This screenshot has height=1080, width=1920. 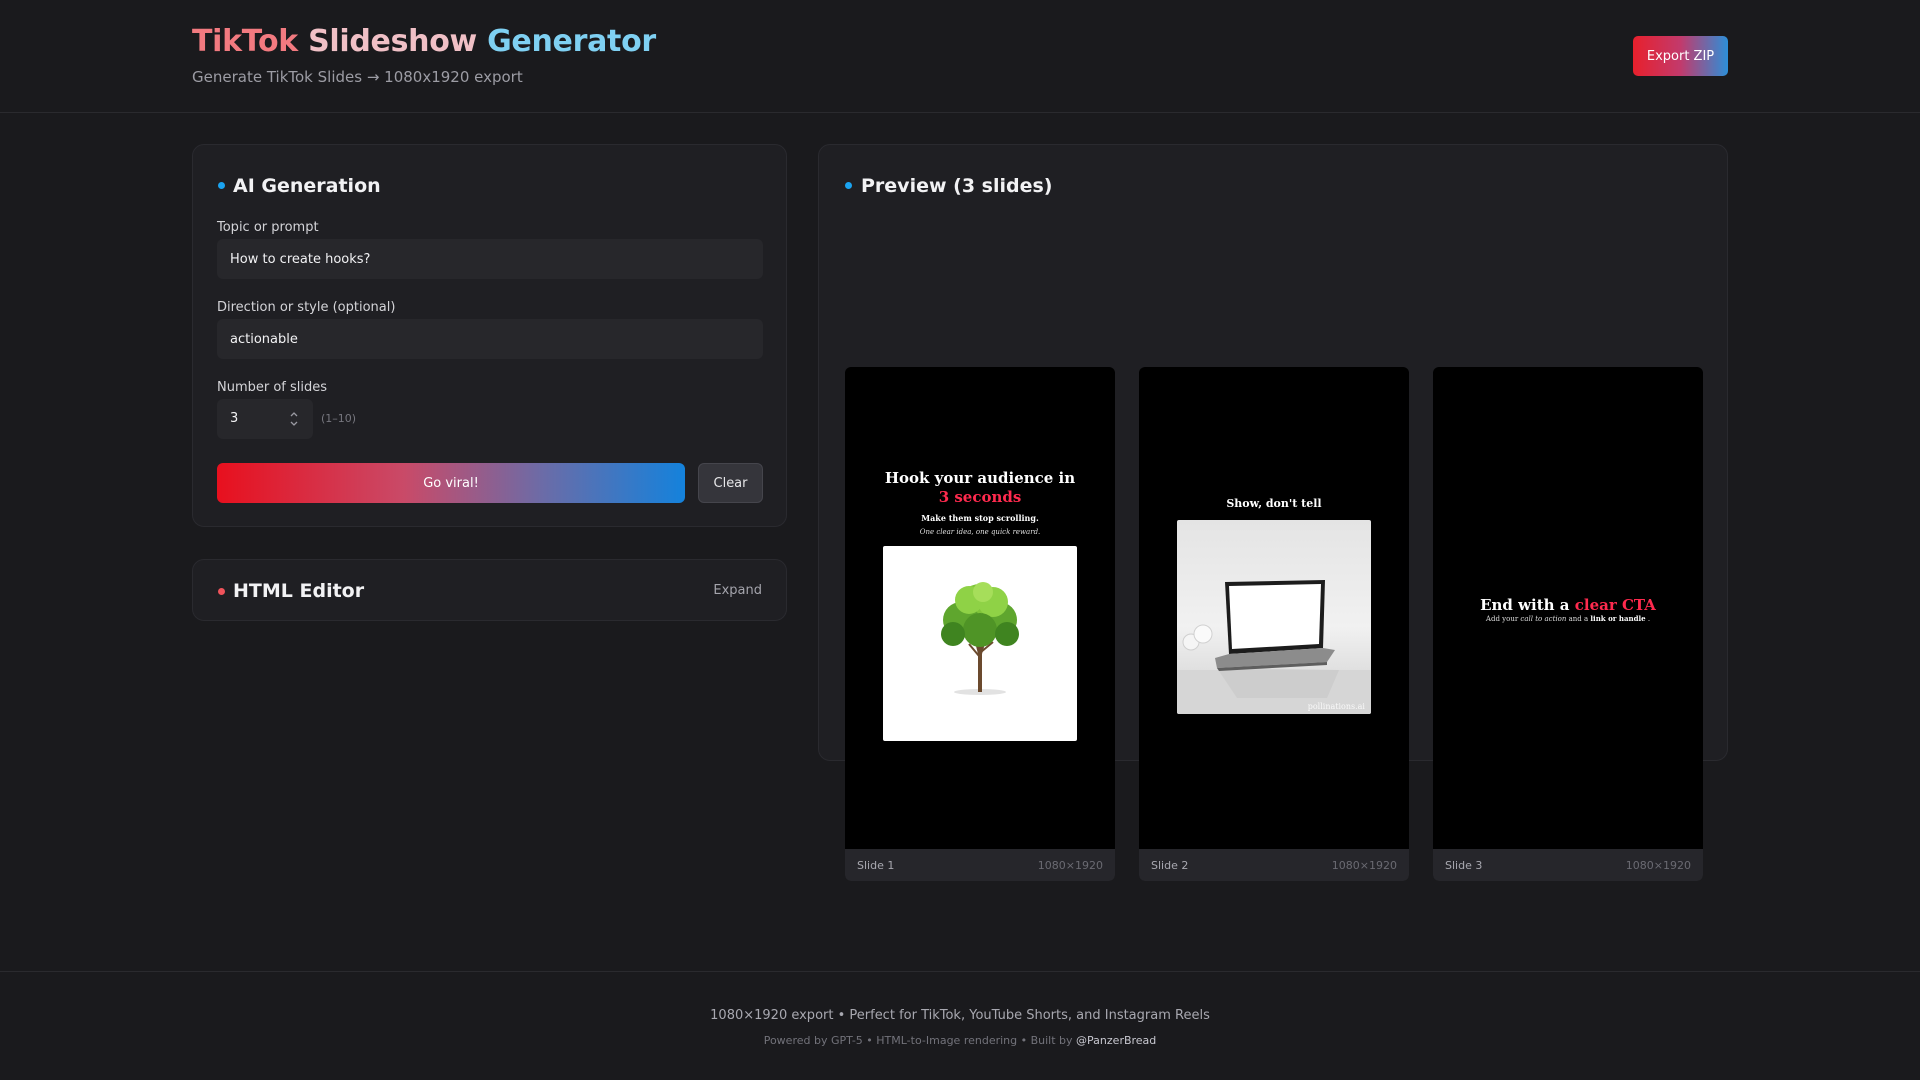 What do you see at coordinates (1502, 619) in the screenshot?
I see `slide-subline-text: Add your` at bounding box center [1502, 619].